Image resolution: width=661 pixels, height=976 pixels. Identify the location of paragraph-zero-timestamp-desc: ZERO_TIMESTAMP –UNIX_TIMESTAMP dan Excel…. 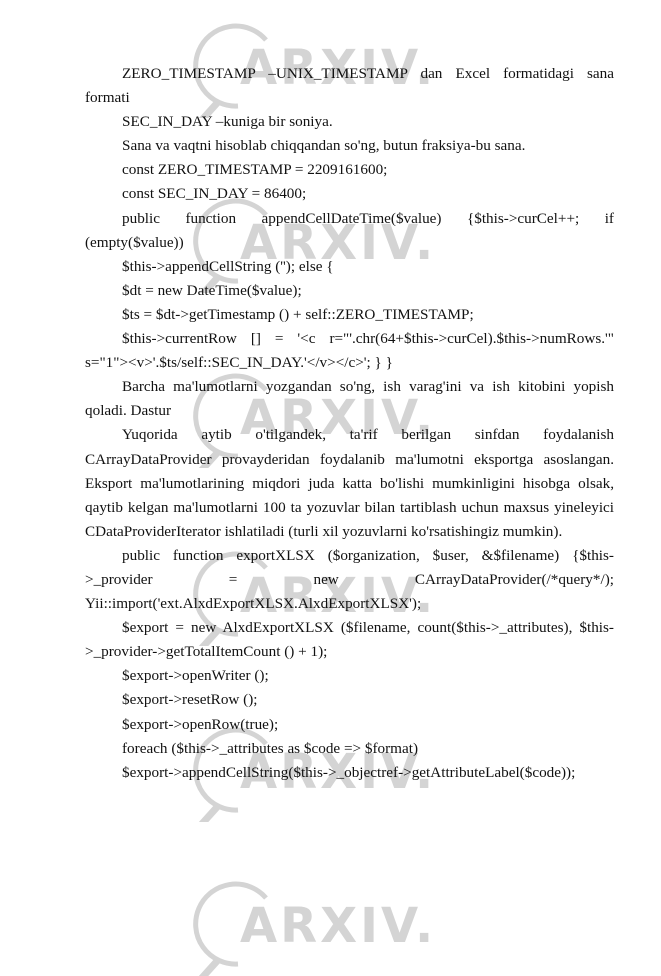
(349, 86).